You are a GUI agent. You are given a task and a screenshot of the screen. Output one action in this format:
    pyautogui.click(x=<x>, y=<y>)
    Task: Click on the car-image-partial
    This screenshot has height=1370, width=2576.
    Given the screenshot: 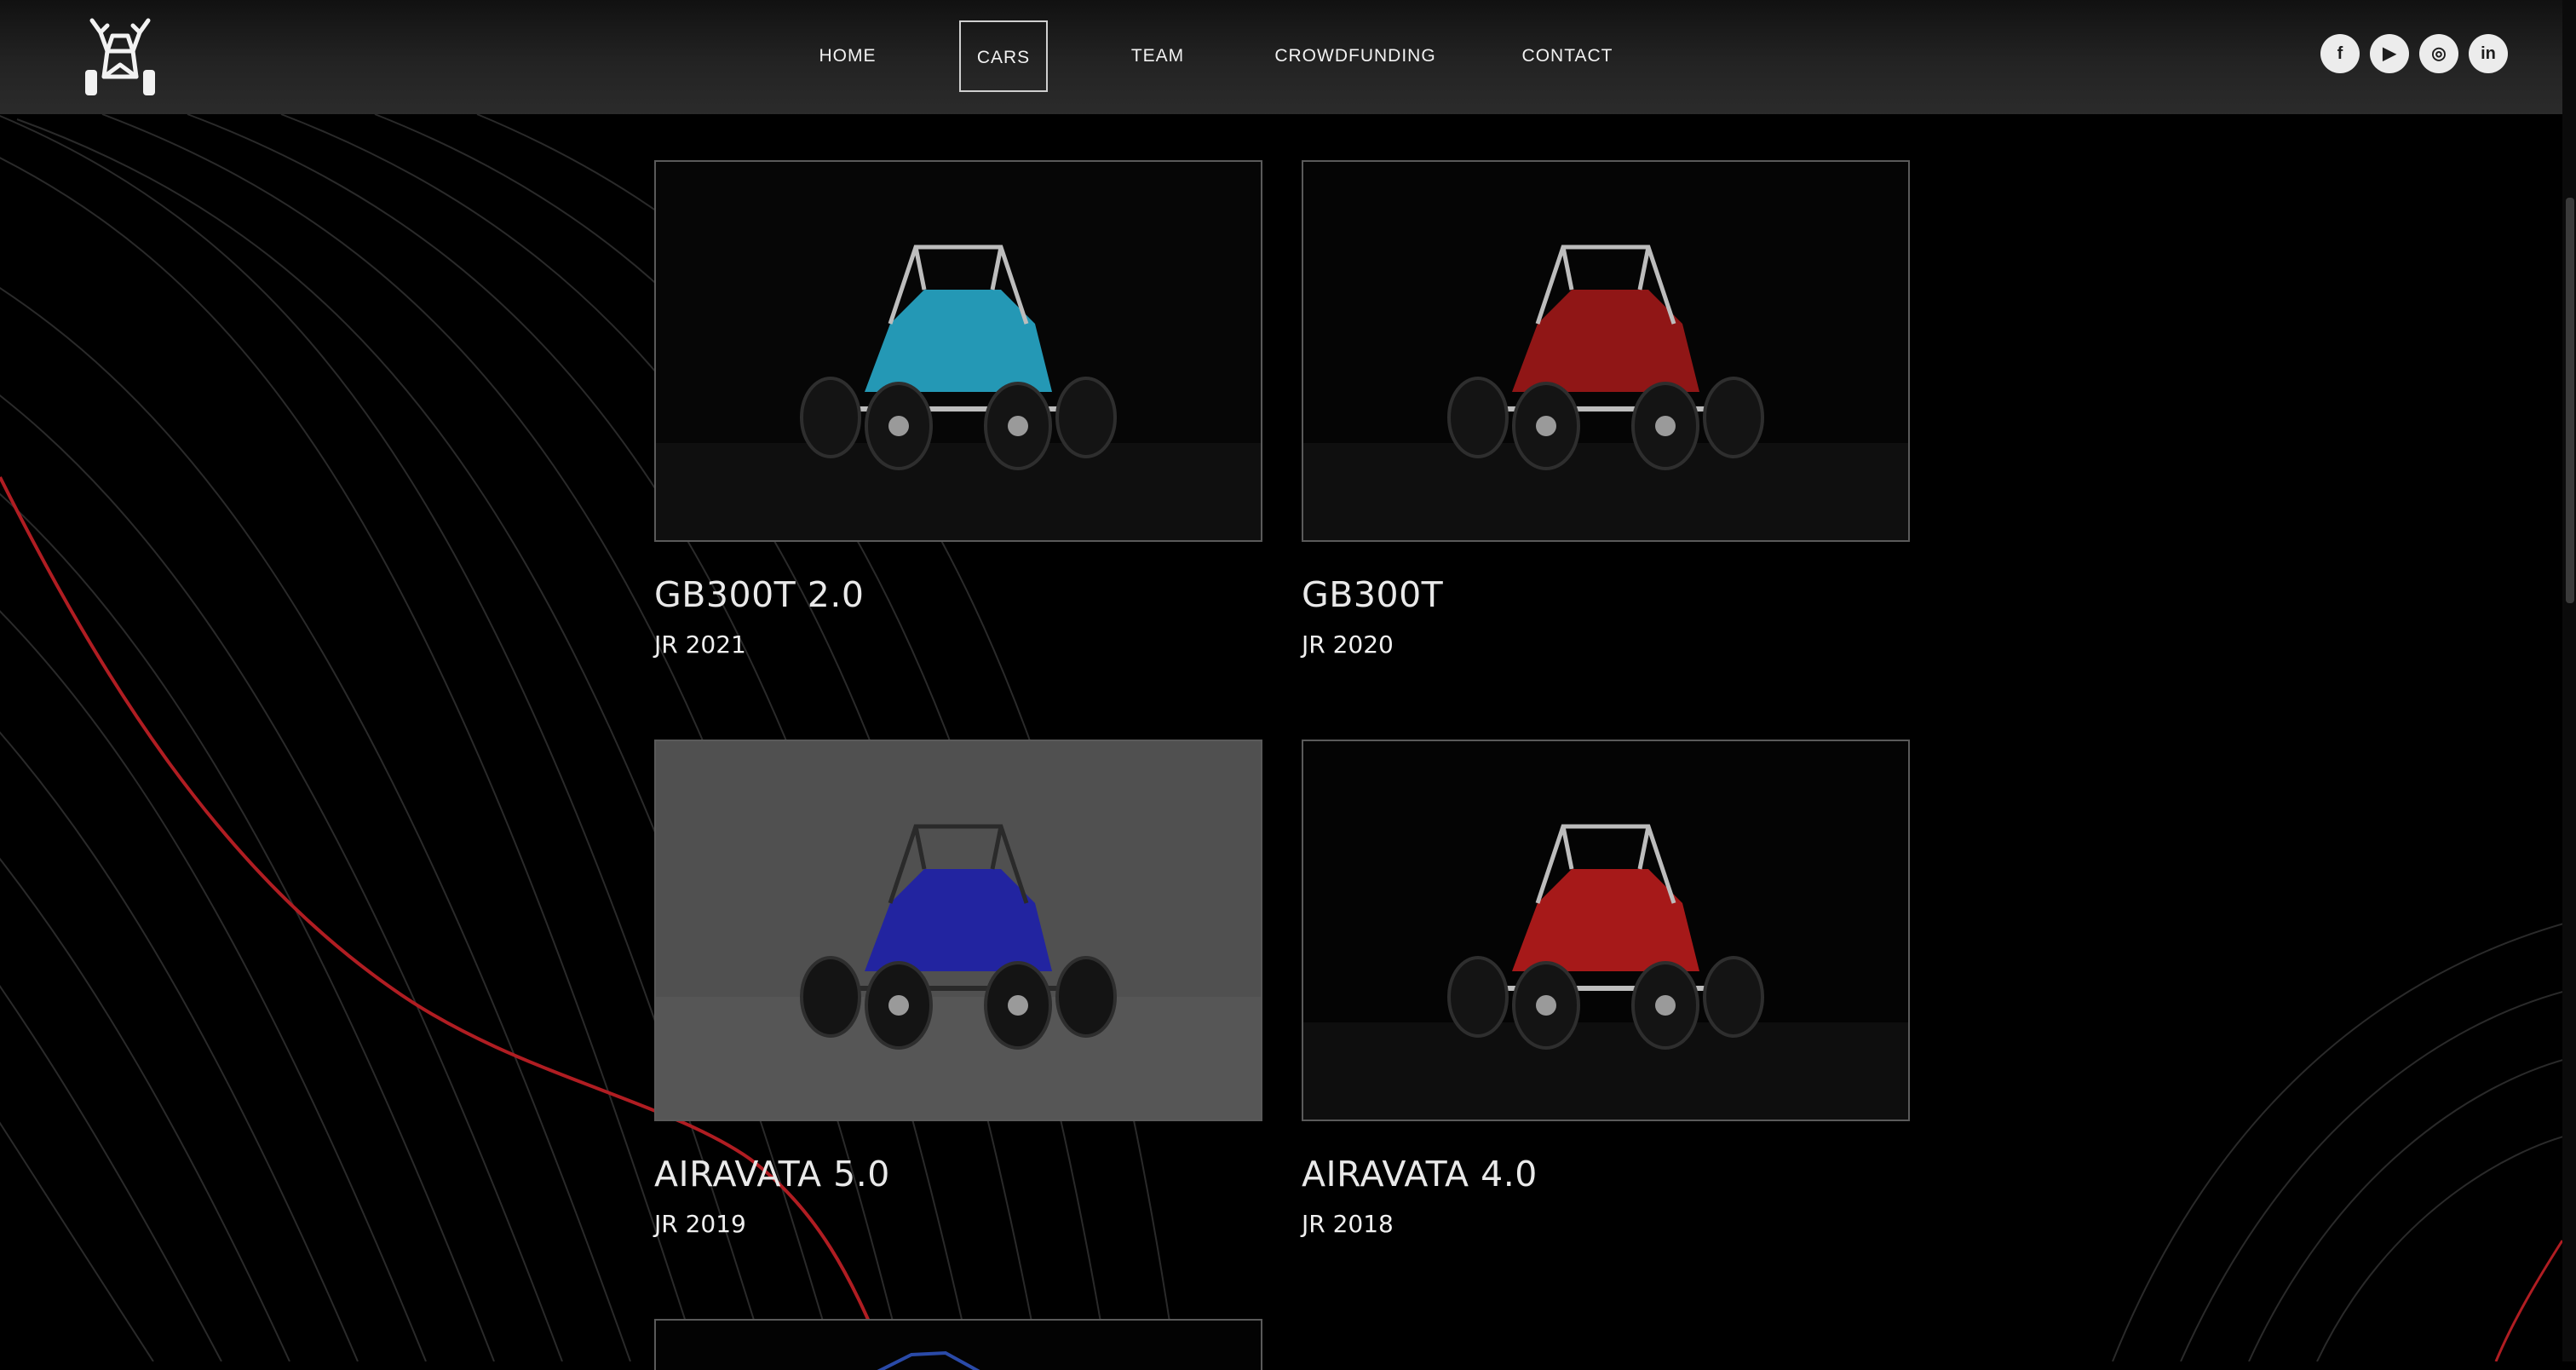 What is the action you would take?
    pyautogui.click(x=959, y=1346)
    